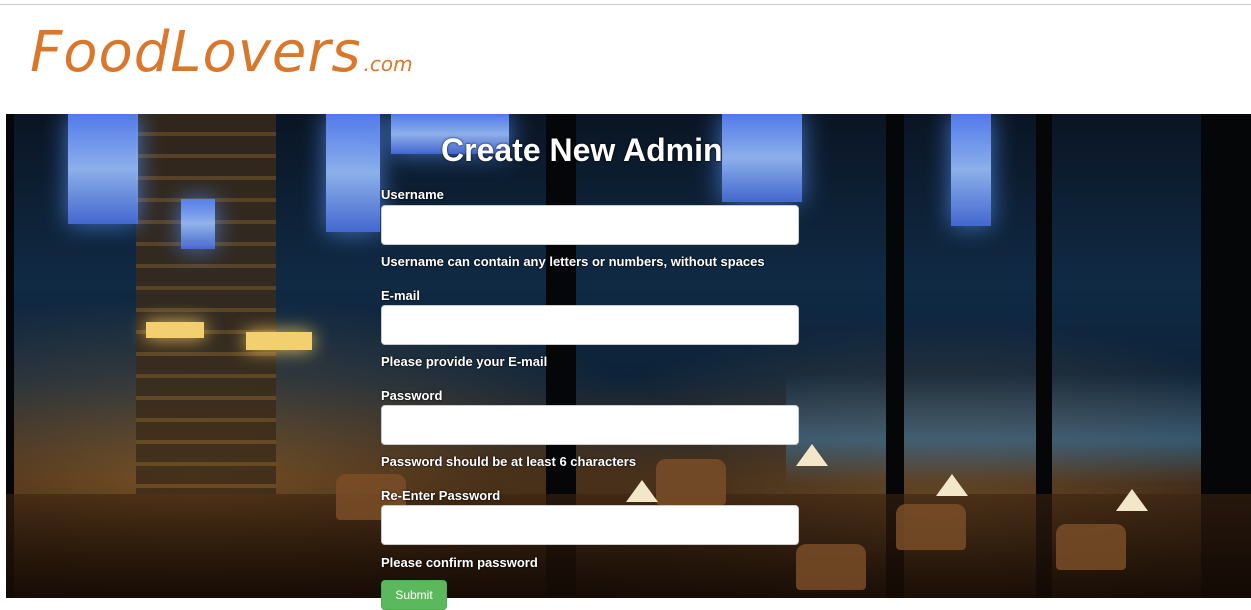 Image resolution: width=1251 pixels, height=610 pixels. Describe the element at coordinates (590, 525) in the screenshot. I see `reenter-password-input` at that location.